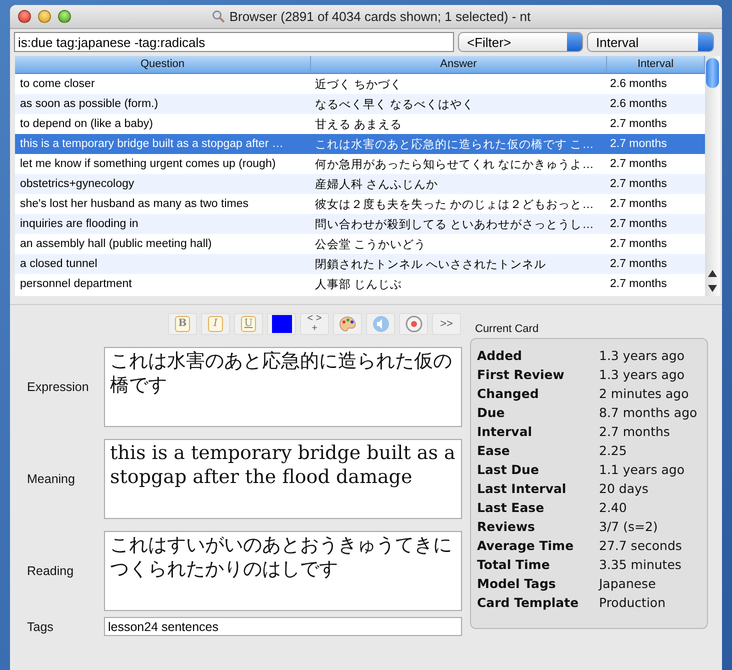 This screenshot has height=670, width=732. What do you see at coordinates (459, 64) in the screenshot?
I see `column-header: Answer` at bounding box center [459, 64].